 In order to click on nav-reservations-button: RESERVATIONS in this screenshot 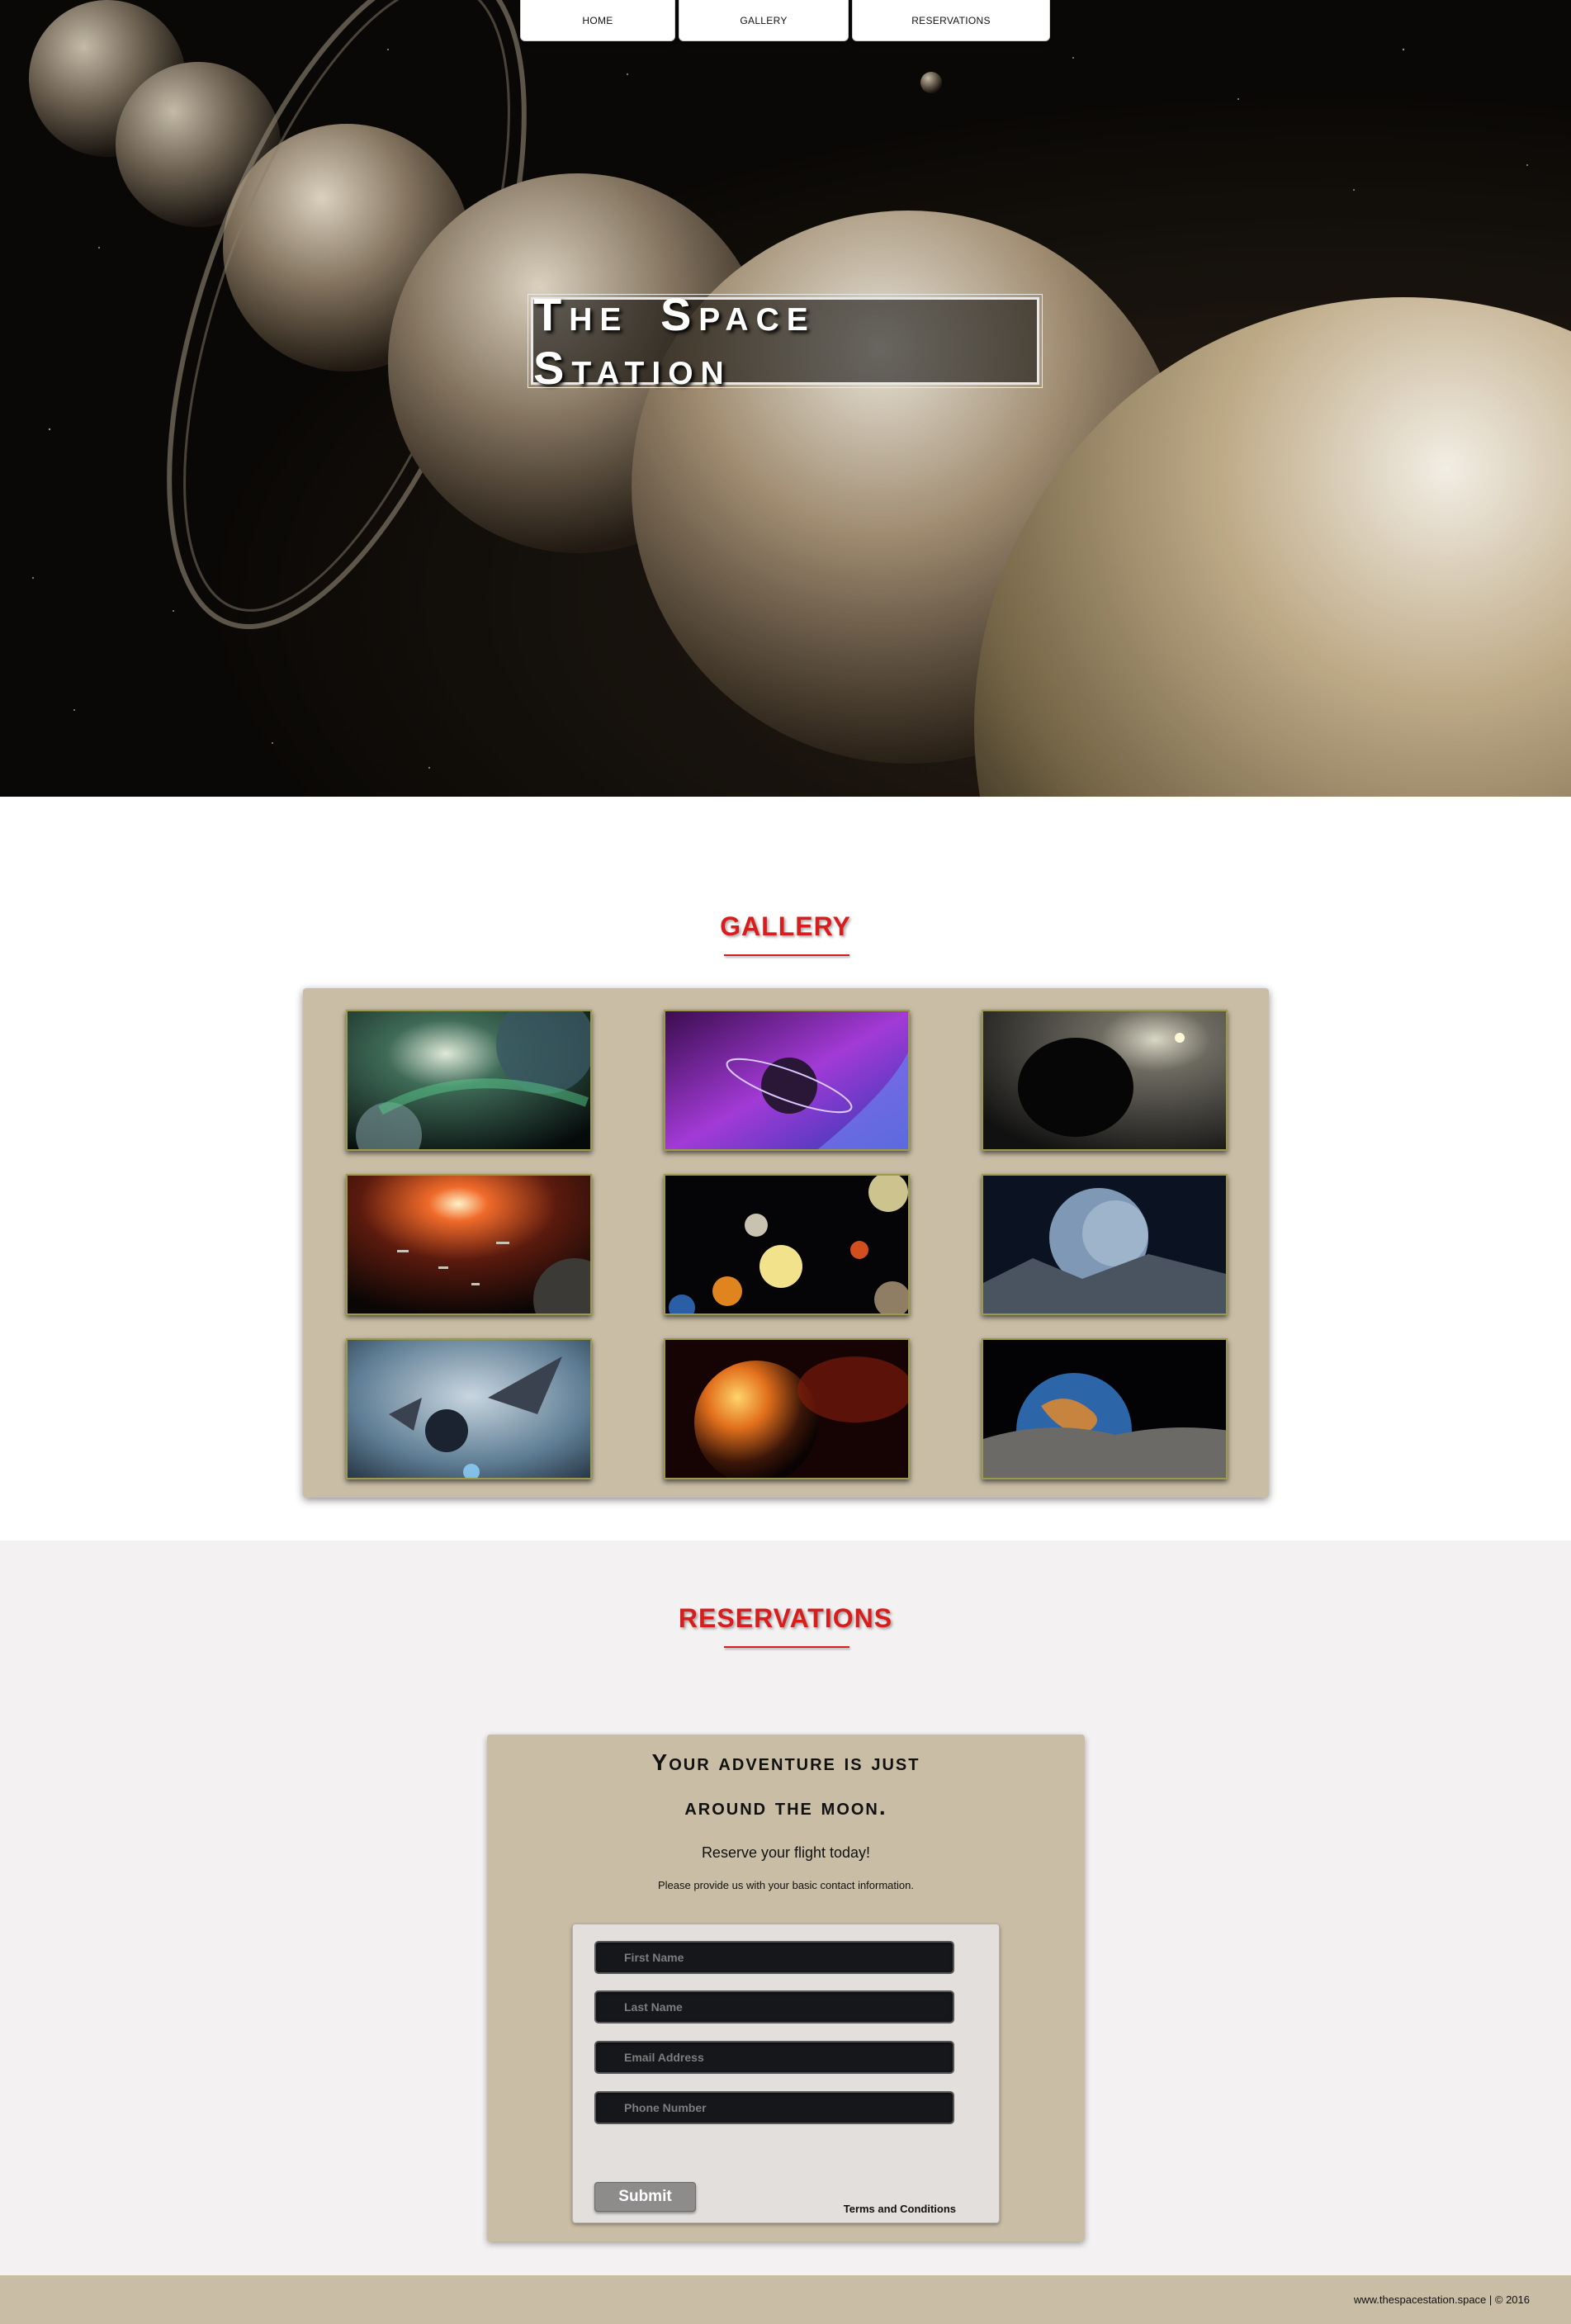, I will do `click(951, 21)`.